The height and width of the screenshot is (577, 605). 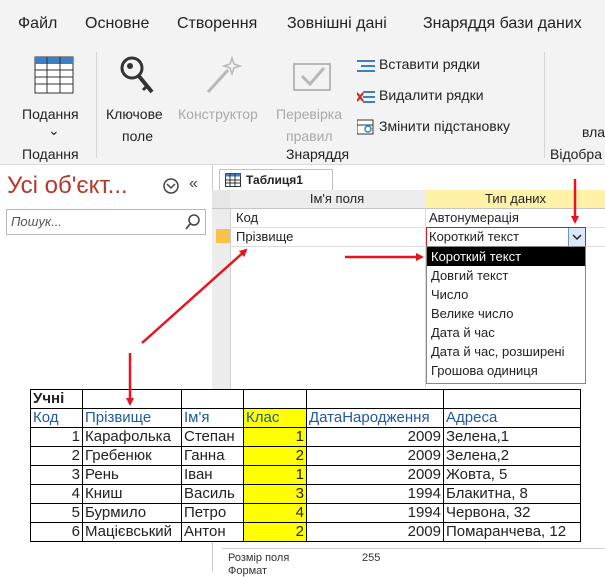 What do you see at coordinates (137, 98) in the screenshot?
I see `primary-key-button: Ключове поле` at bounding box center [137, 98].